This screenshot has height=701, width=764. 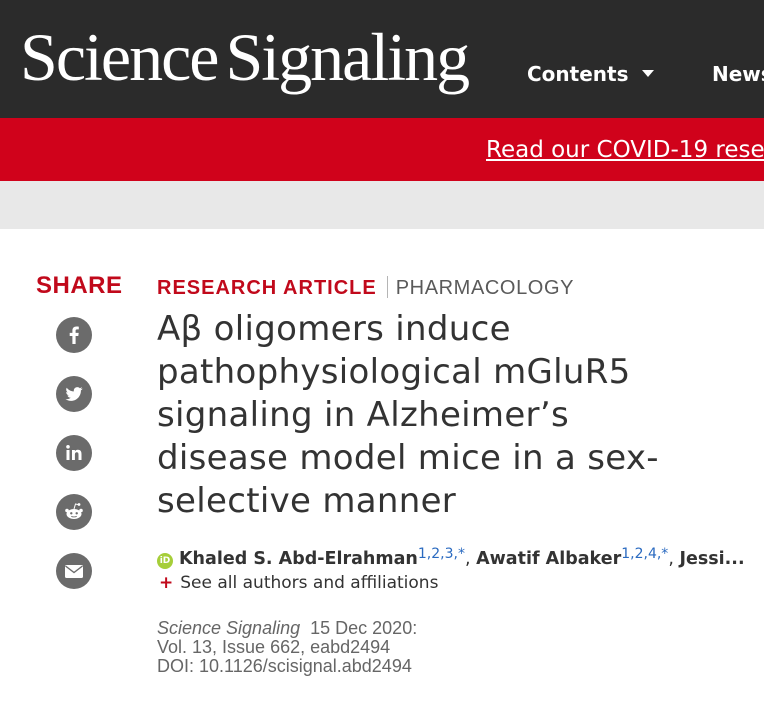 What do you see at coordinates (387, 287) in the screenshot?
I see `kicker-divider` at bounding box center [387, 287].